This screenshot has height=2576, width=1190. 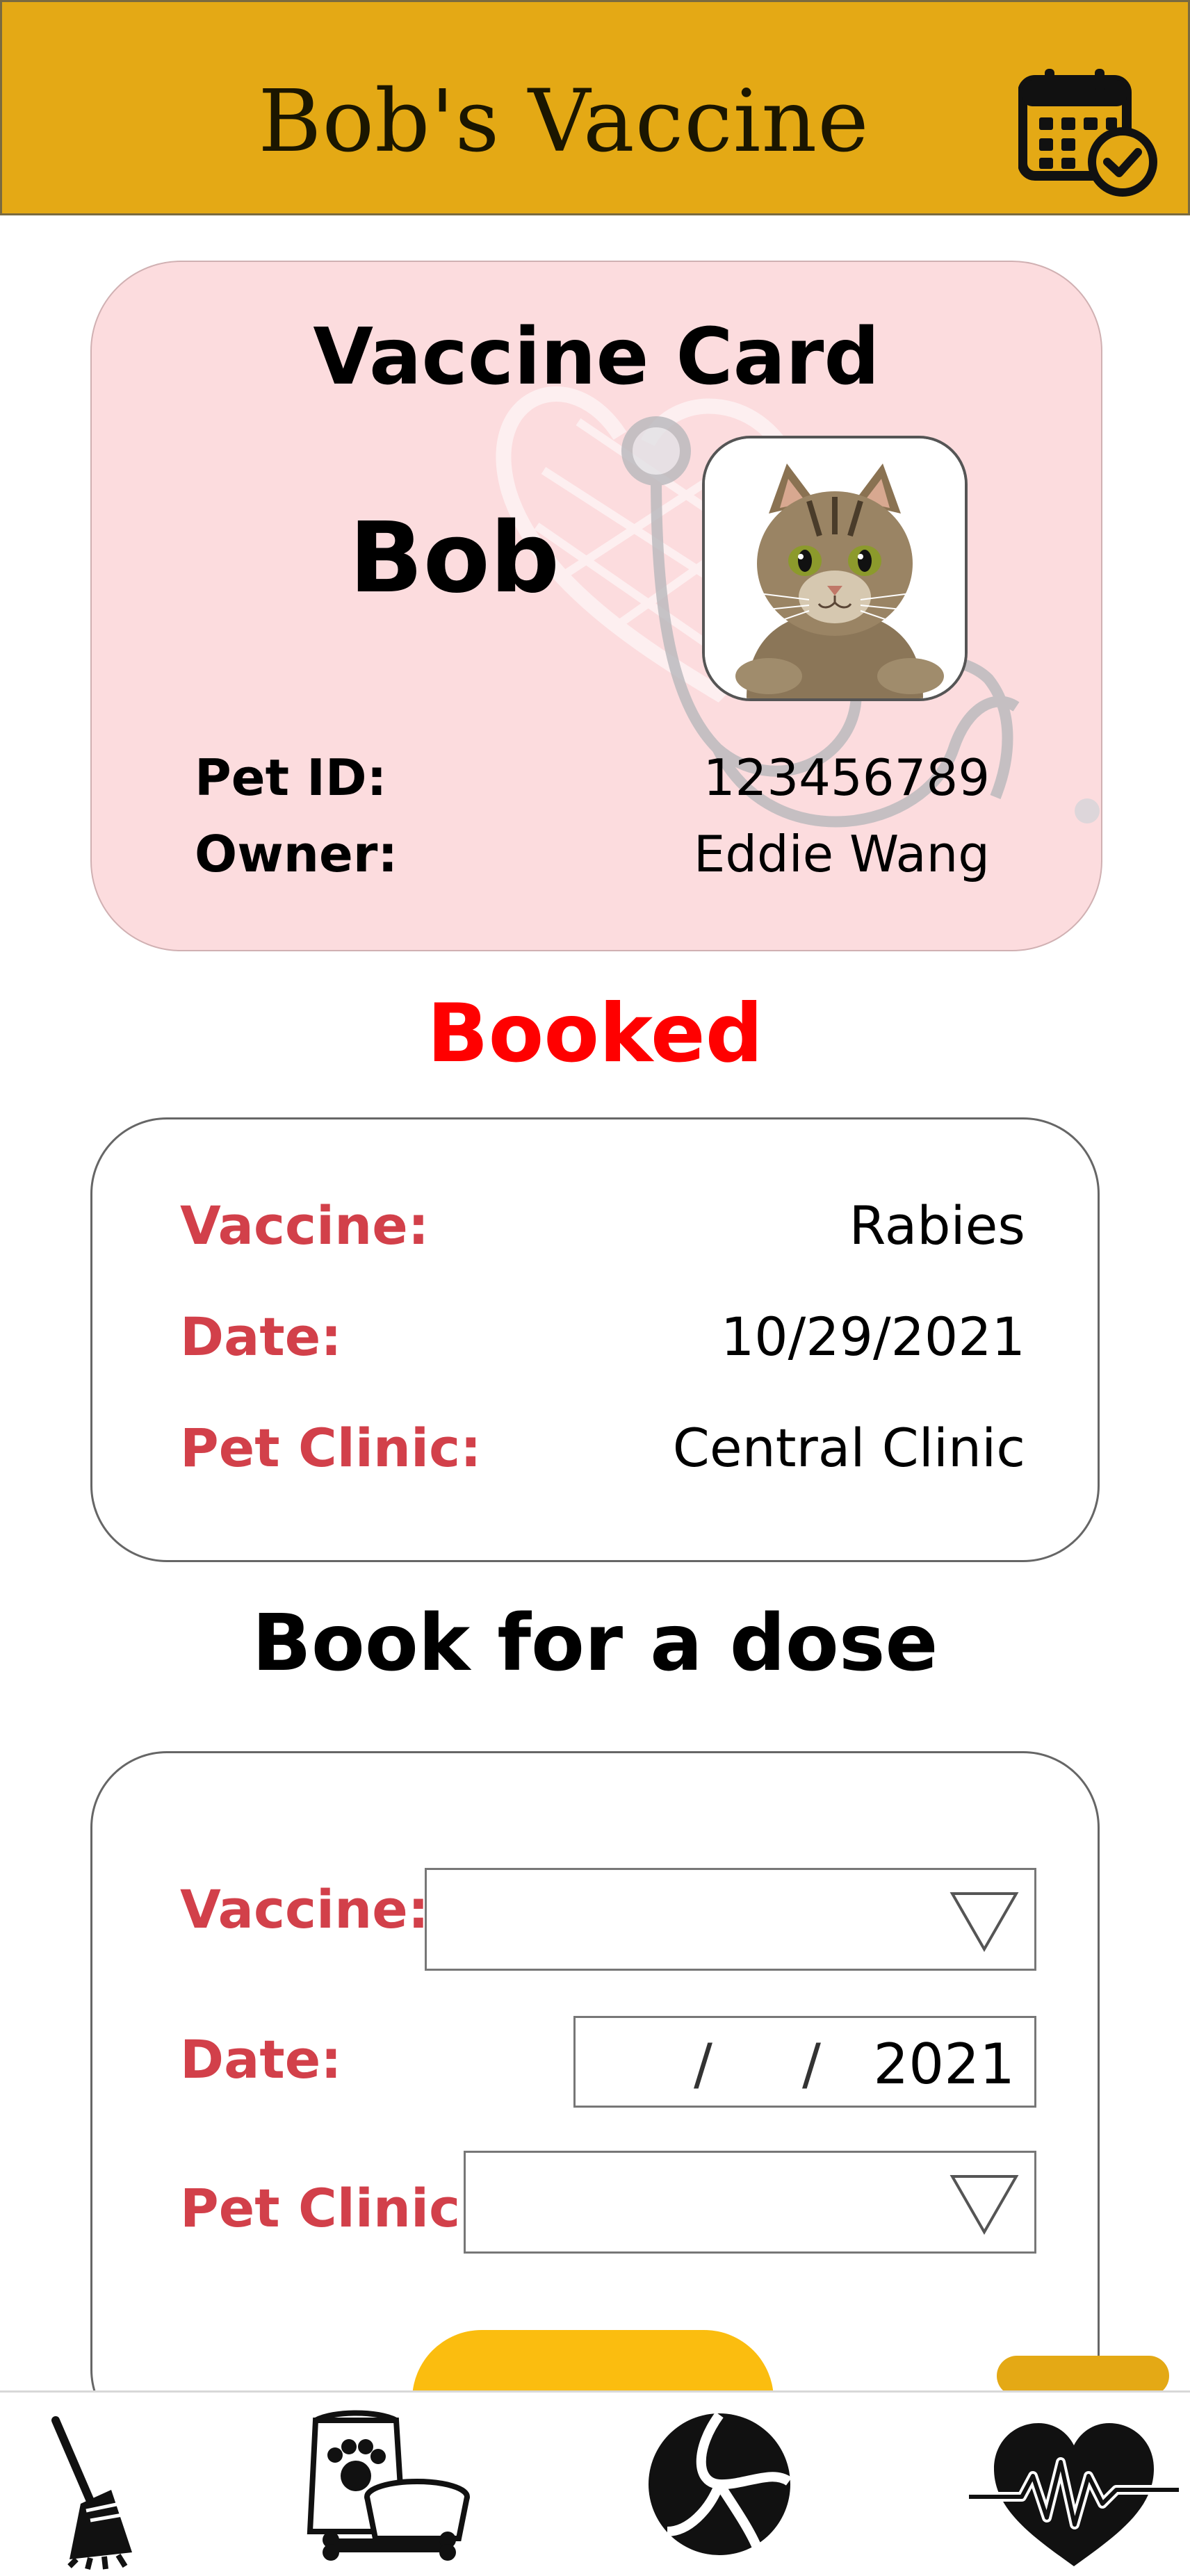 What do you see at coordinates (872, 1337) in the screenshot?
I see `booked-date-value: 10/29/2021` at bounding box center [872, 1337].